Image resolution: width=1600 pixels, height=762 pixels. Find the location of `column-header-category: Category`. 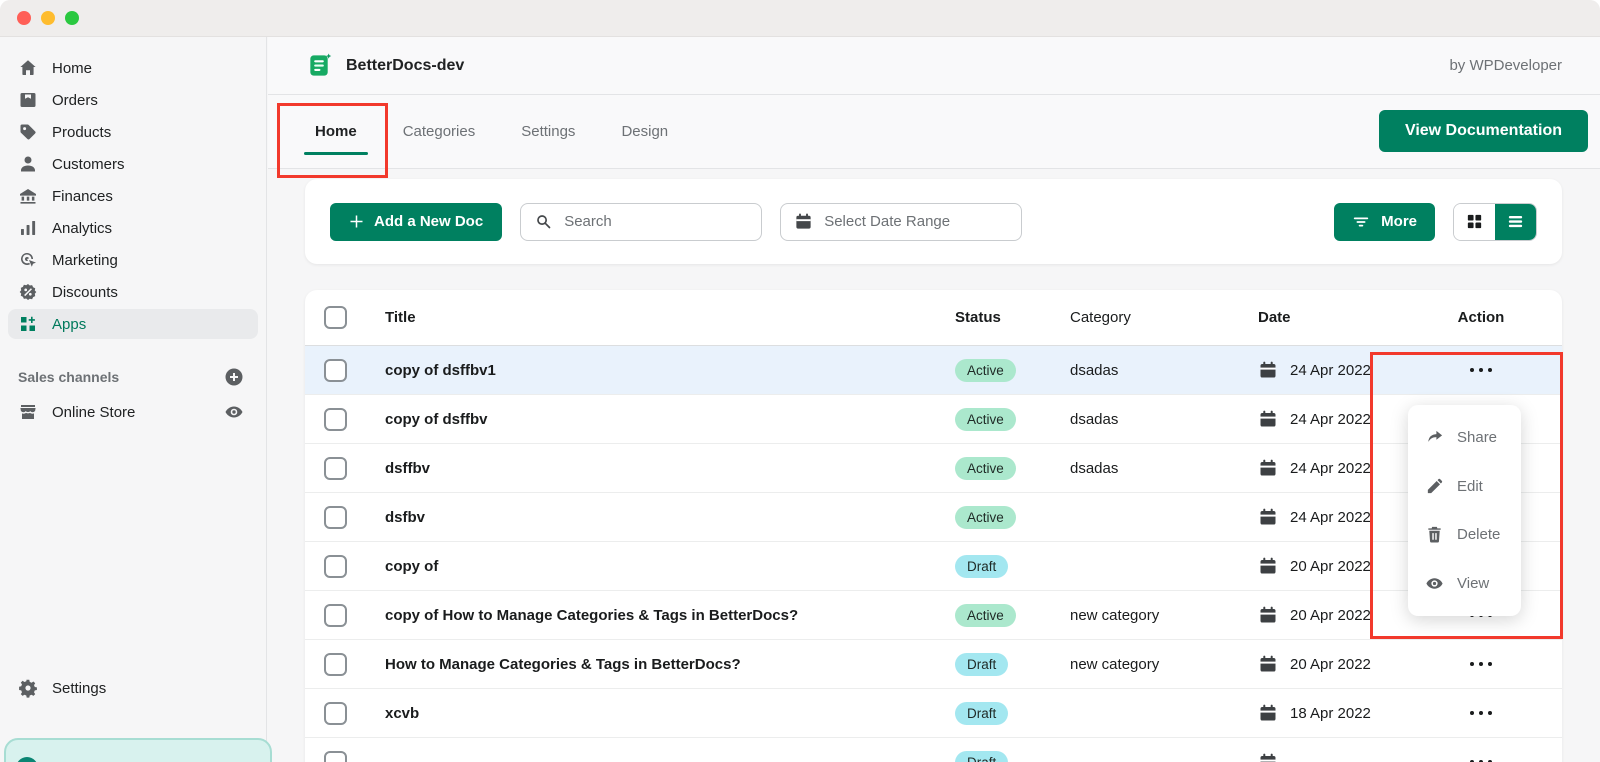

column-header-category: Category is located at coordinates (1100, 317).